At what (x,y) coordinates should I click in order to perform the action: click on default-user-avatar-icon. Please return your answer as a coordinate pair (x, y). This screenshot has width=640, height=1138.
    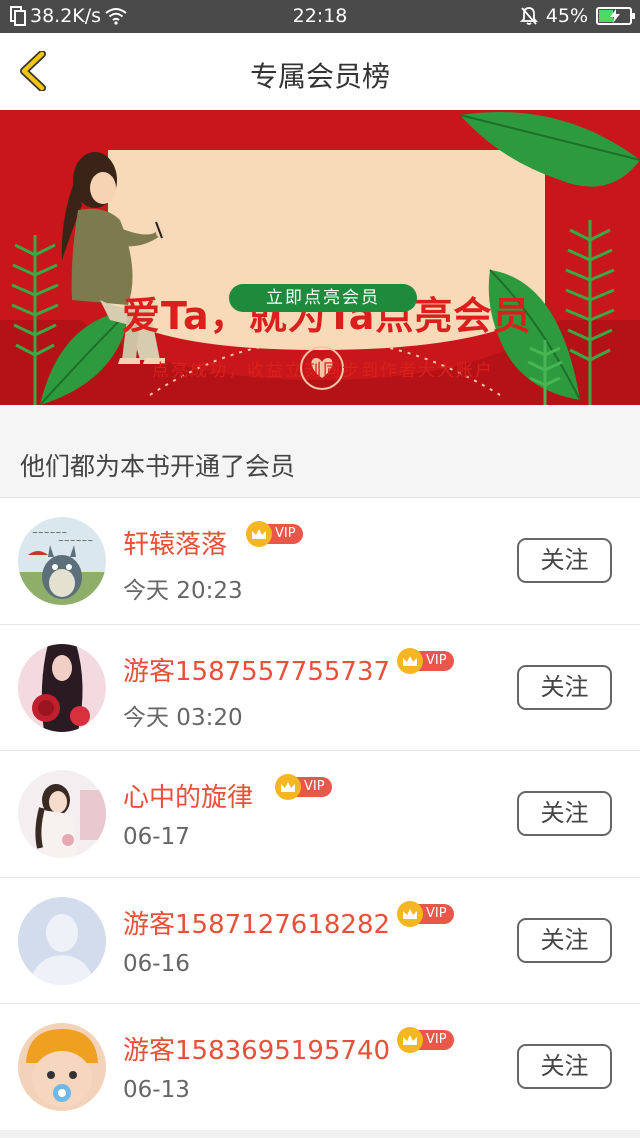
    Looking at the image, I should click on (62, 940).